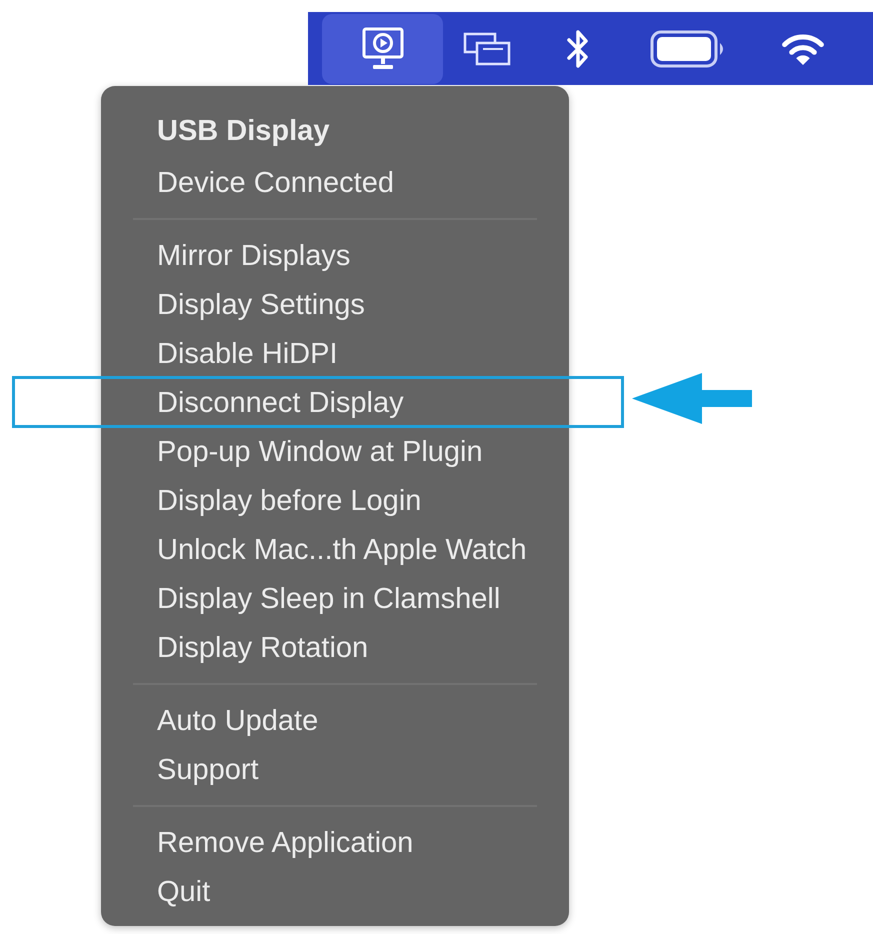  Describe the element at coordinates (247, 353) in the screenshot. I see `menu-item: Disable HiDPI` at that location.